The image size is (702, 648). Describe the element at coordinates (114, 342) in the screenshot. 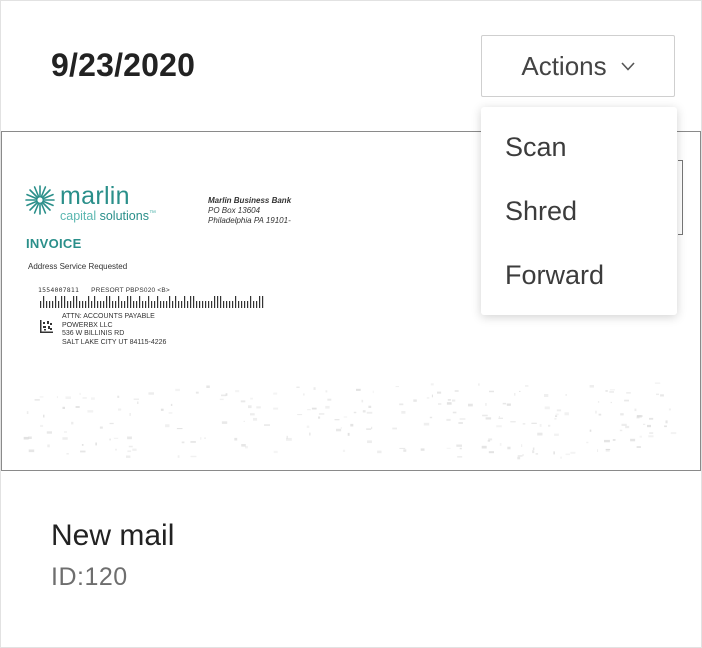

I see `recipient-line: SALT LAKE CITY UT 84115-4226` at that location.